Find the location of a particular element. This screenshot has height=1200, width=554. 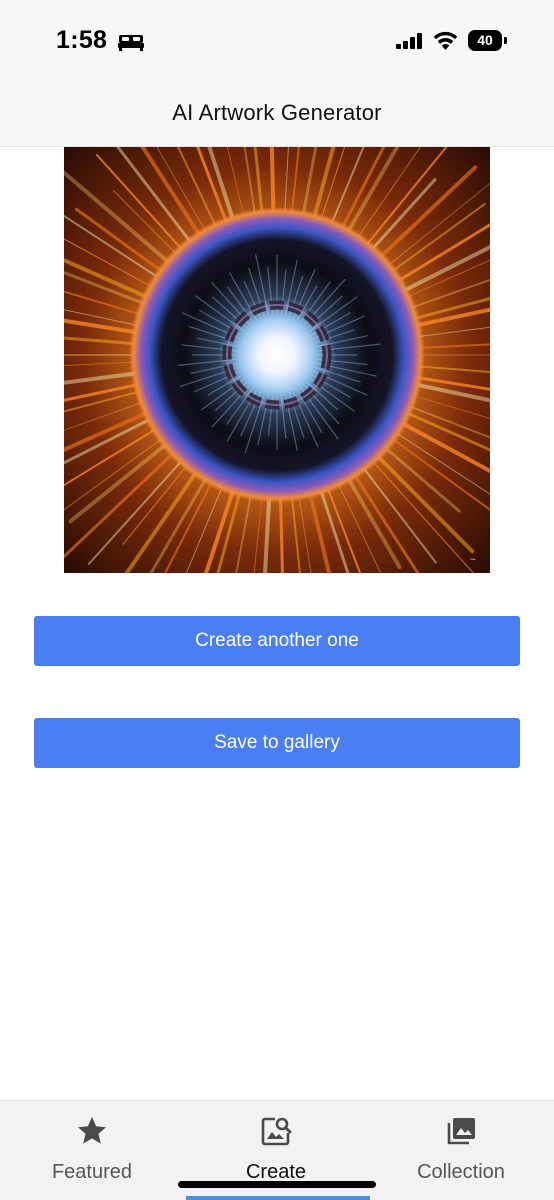

status-bar: 1:58 40 is located at coordinates (277, 43).